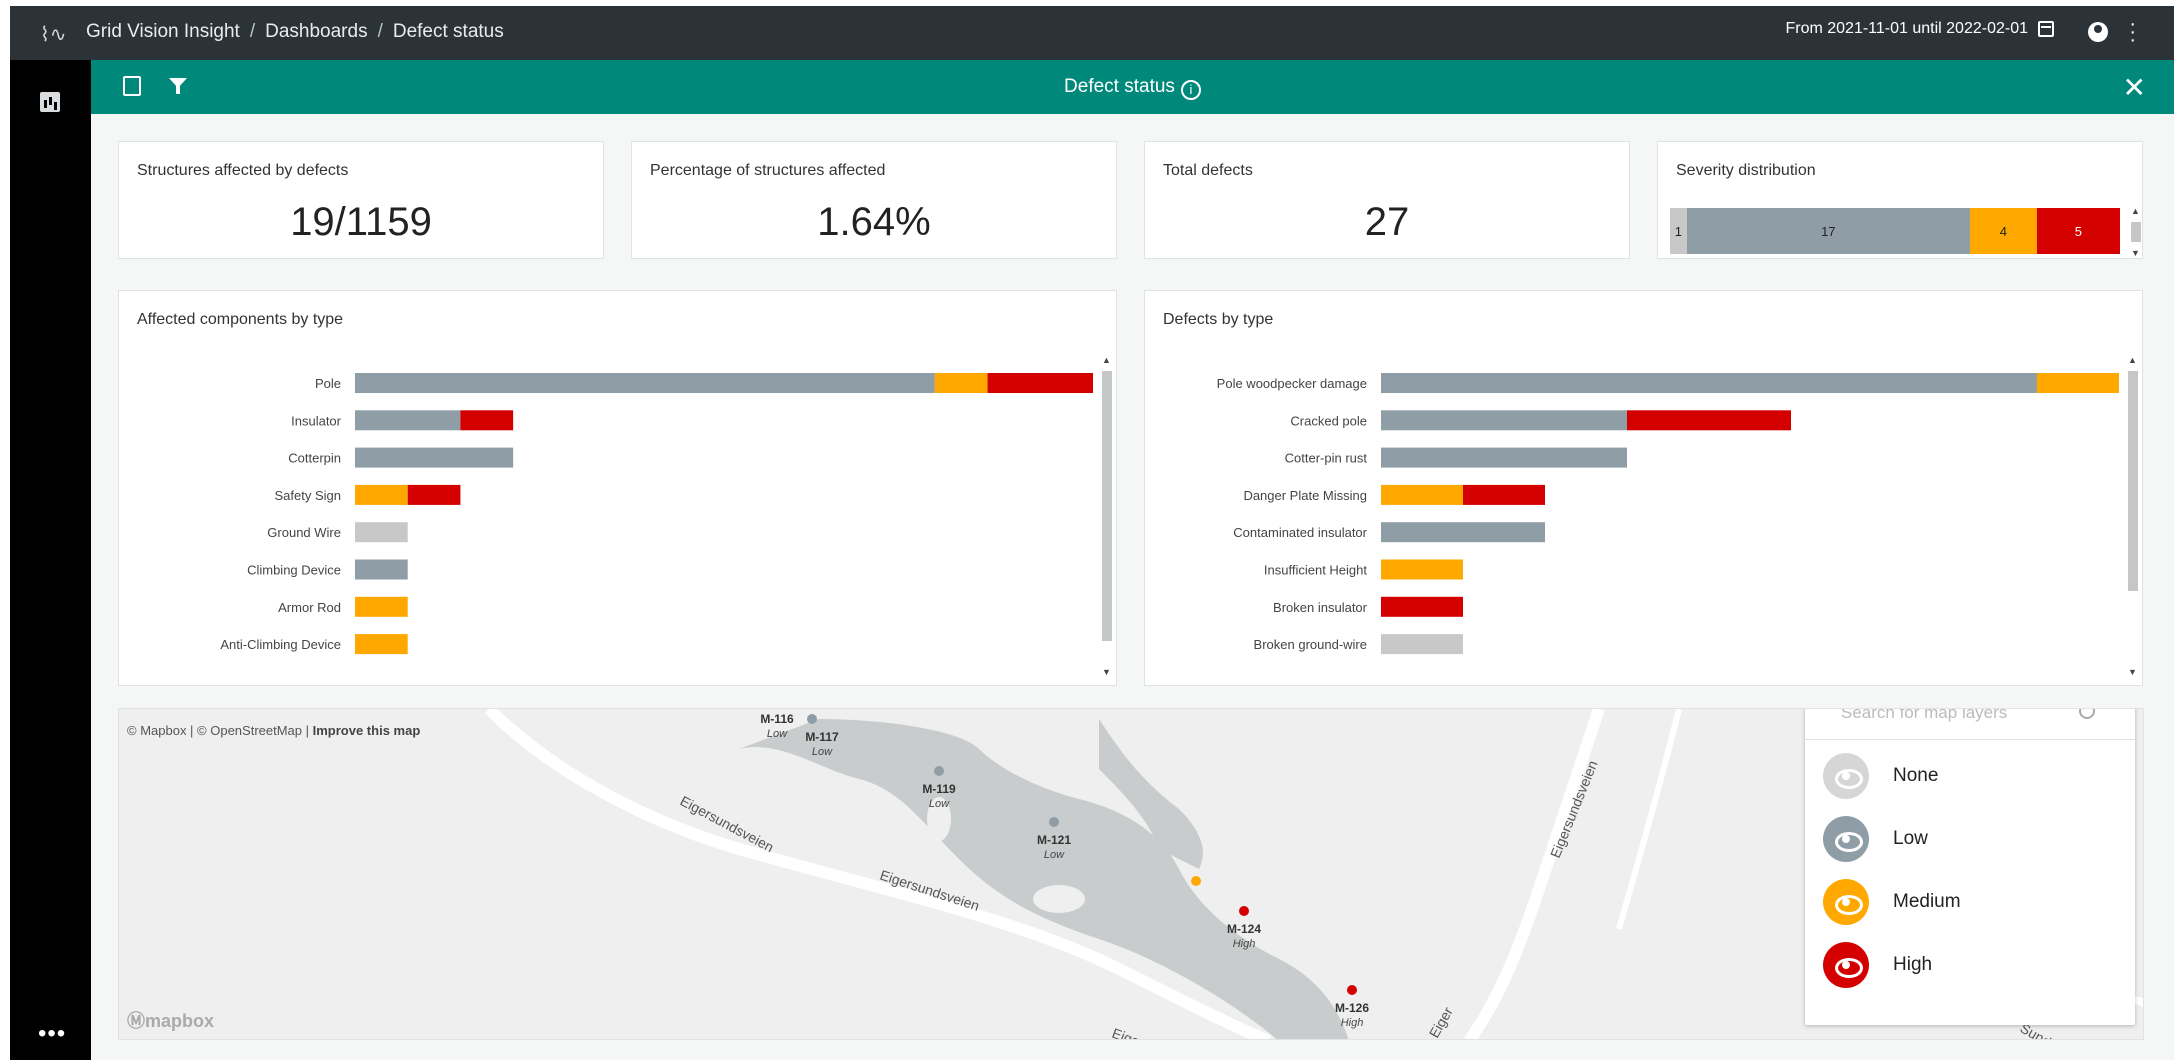 This screenshot has height=1060, width=2174. I want to click on severity-segment-none: 1, so click(1678, 231).